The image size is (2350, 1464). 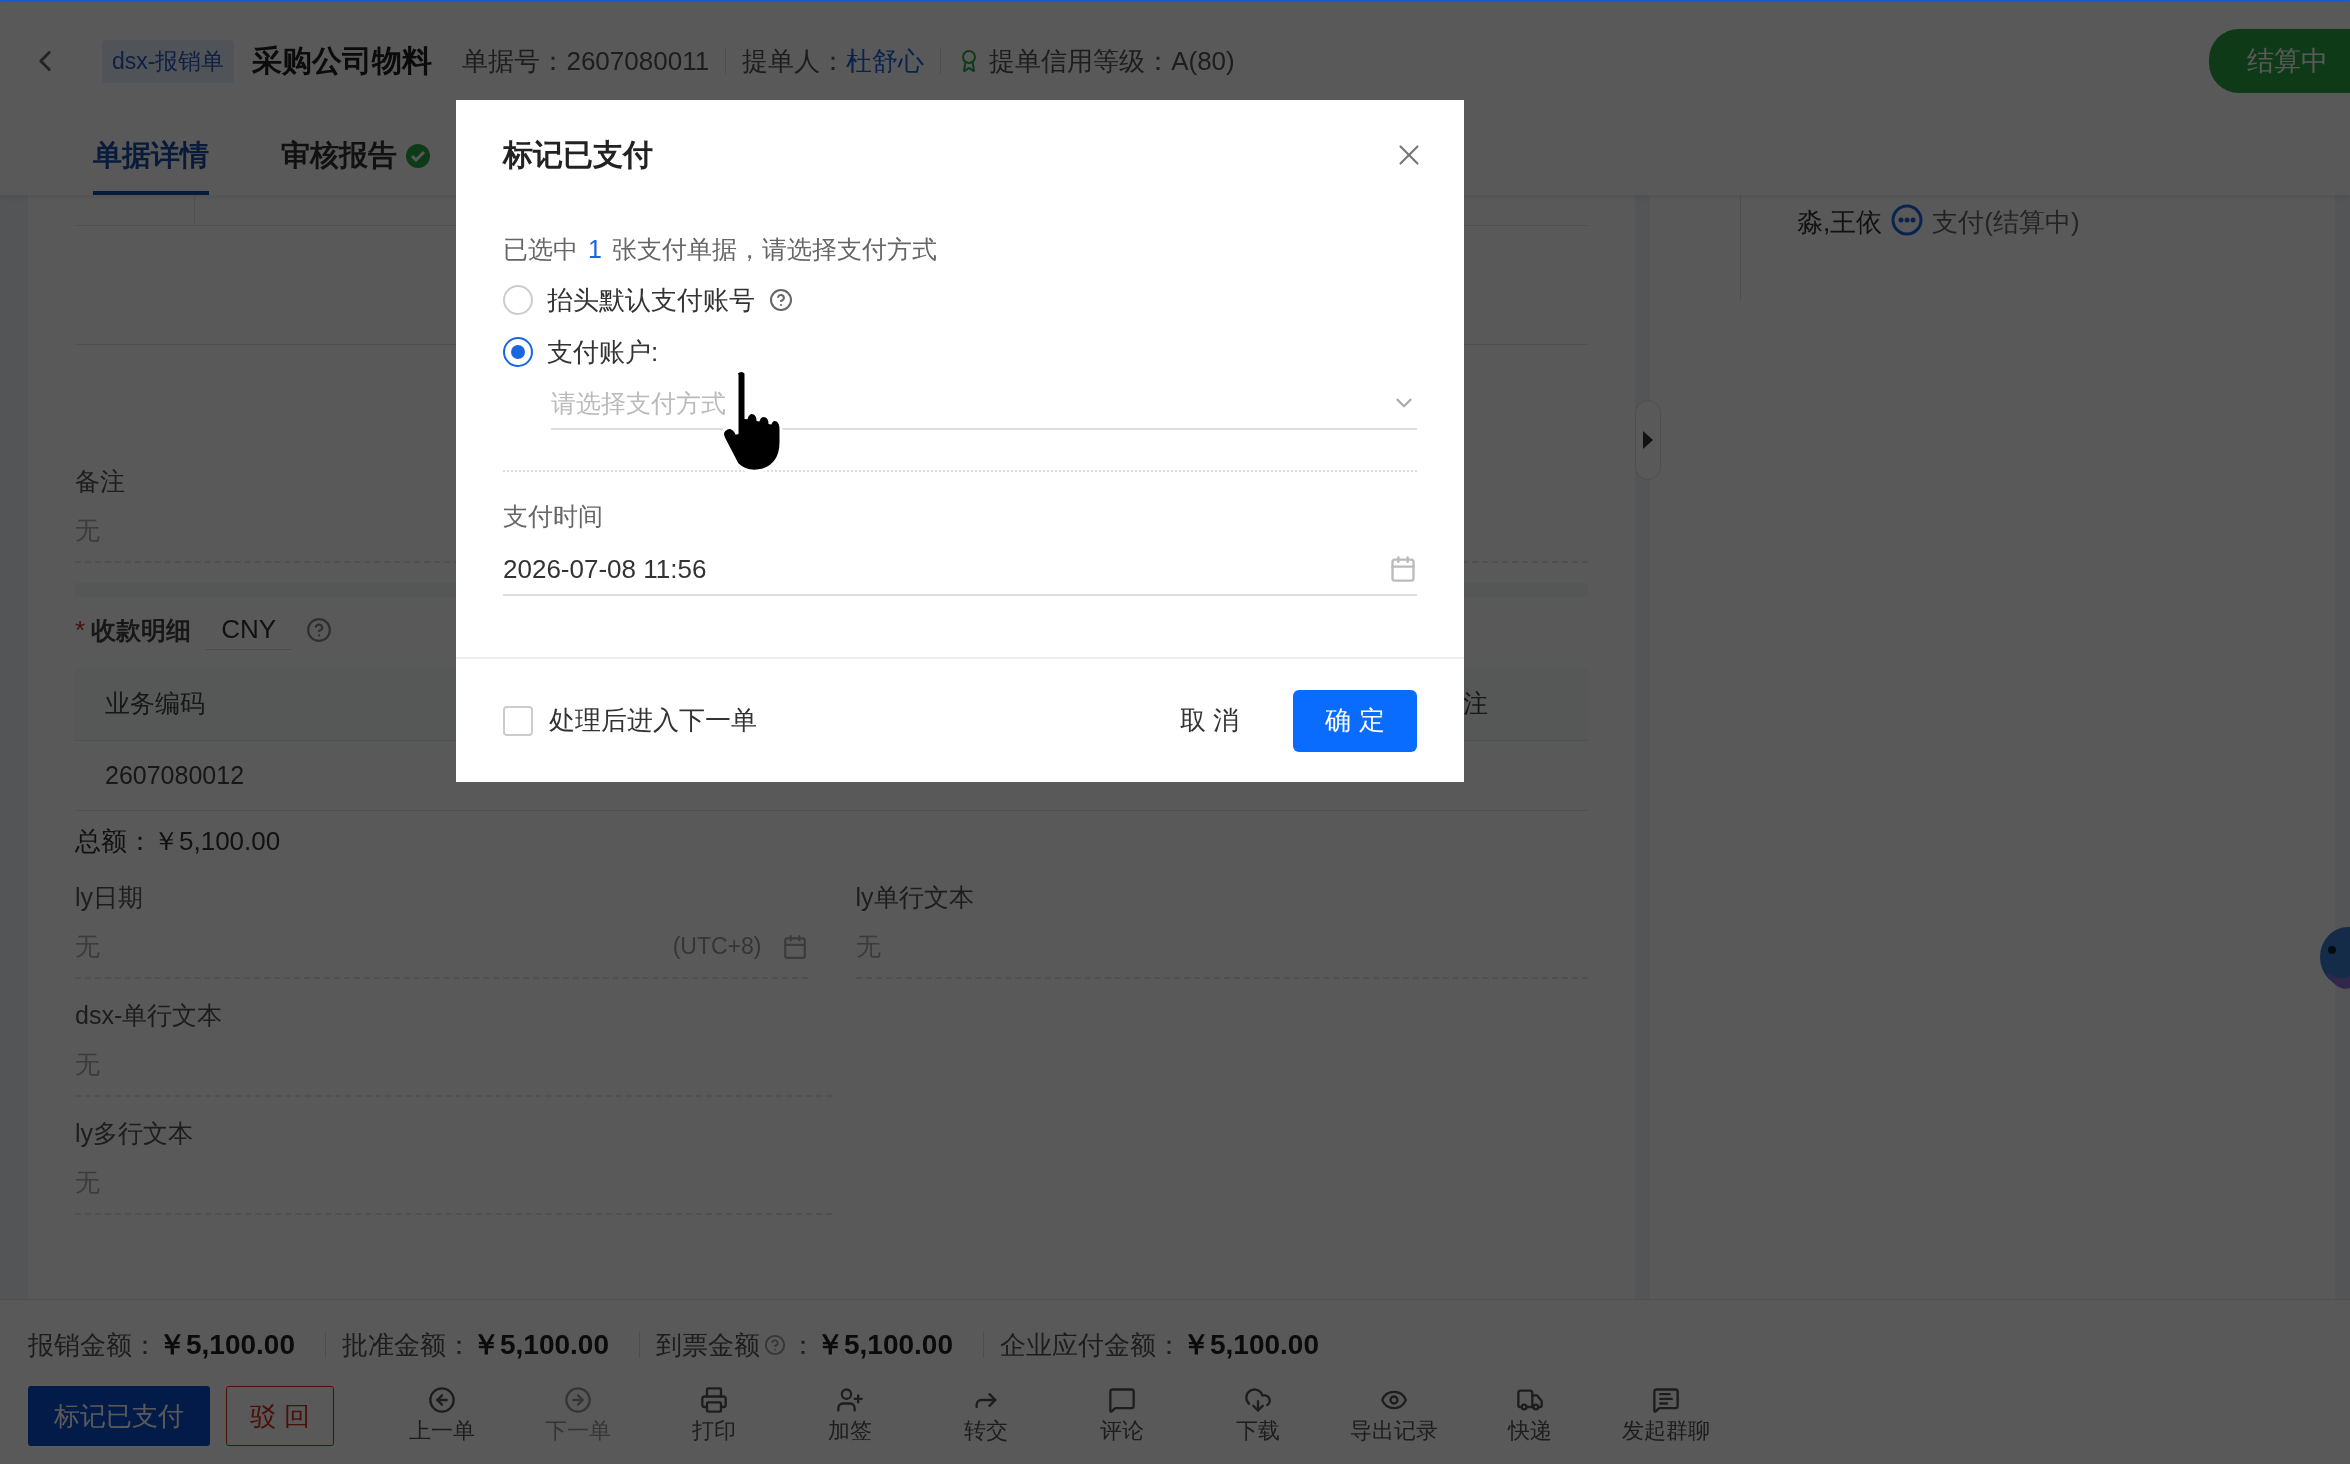 I want to click on field-label: ly多行文本, so click(x=134, y=1133).